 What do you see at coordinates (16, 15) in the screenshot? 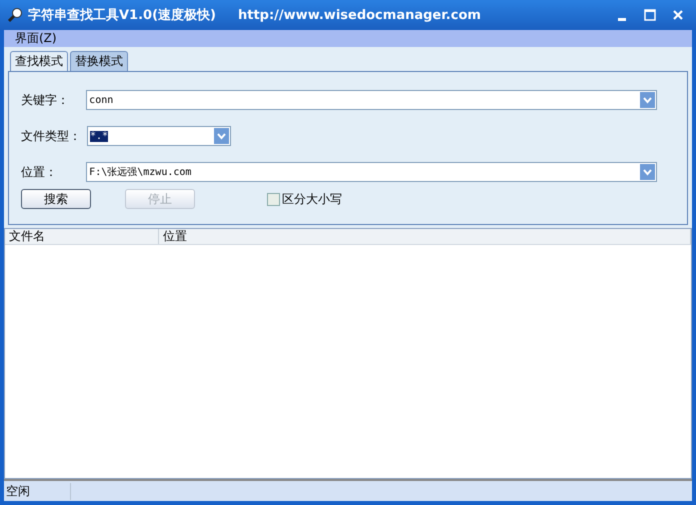
I see `magnifier-icon` at bounding box center [16, 15].